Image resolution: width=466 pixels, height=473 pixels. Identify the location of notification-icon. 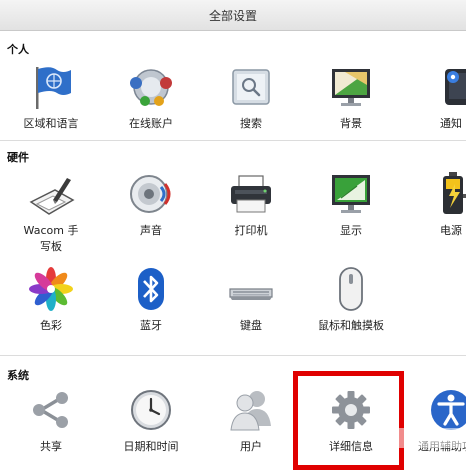
(446, 87).